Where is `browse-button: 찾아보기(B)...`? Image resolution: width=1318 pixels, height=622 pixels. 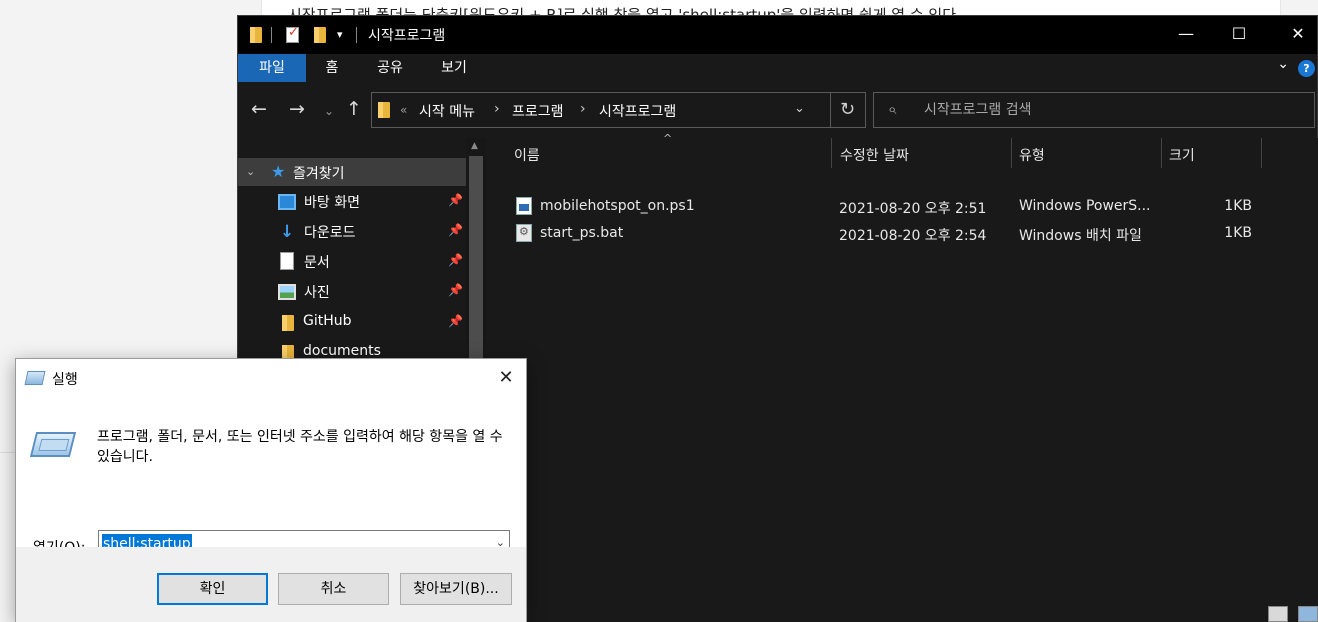 browse-button: 찾아보기(B)... is located at coordinates (456, 589).